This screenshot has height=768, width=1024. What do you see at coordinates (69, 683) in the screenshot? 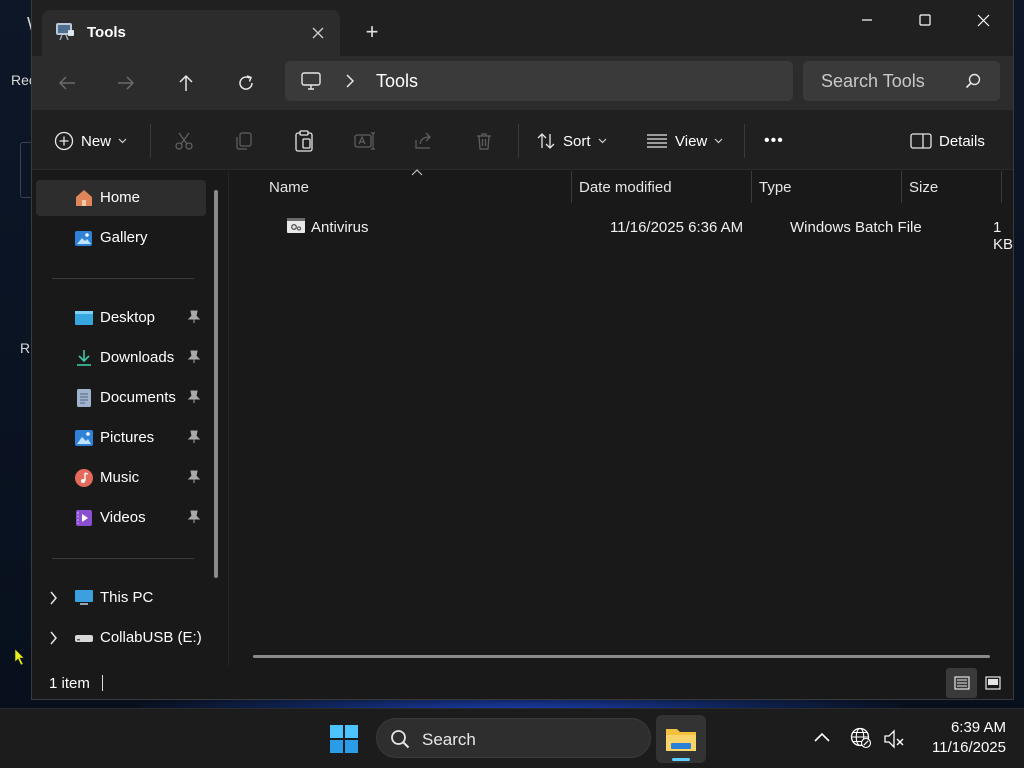
I see `item-count: 1 item` at bounding box center [69, 683].